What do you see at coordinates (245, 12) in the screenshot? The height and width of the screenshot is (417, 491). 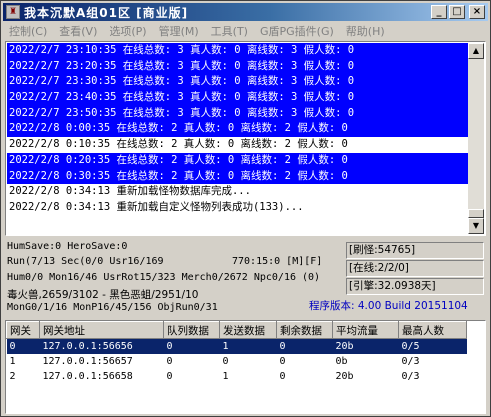 I see `title-bar: ♜ 我本沉默A组01区 [商业版] _ □ ×` at bounding box center [245, 12].